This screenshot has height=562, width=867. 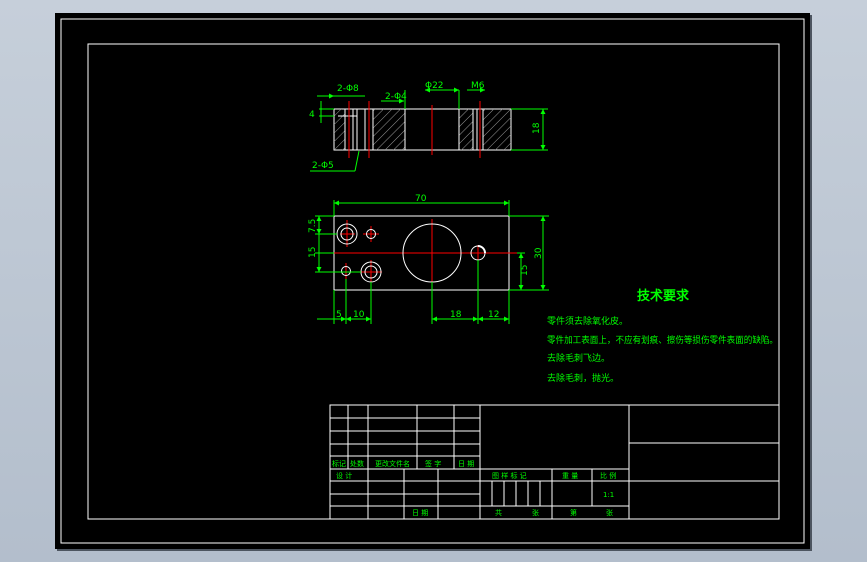 I want to click on dim-phi22-label: Φ22, so click(x=434, y=86).